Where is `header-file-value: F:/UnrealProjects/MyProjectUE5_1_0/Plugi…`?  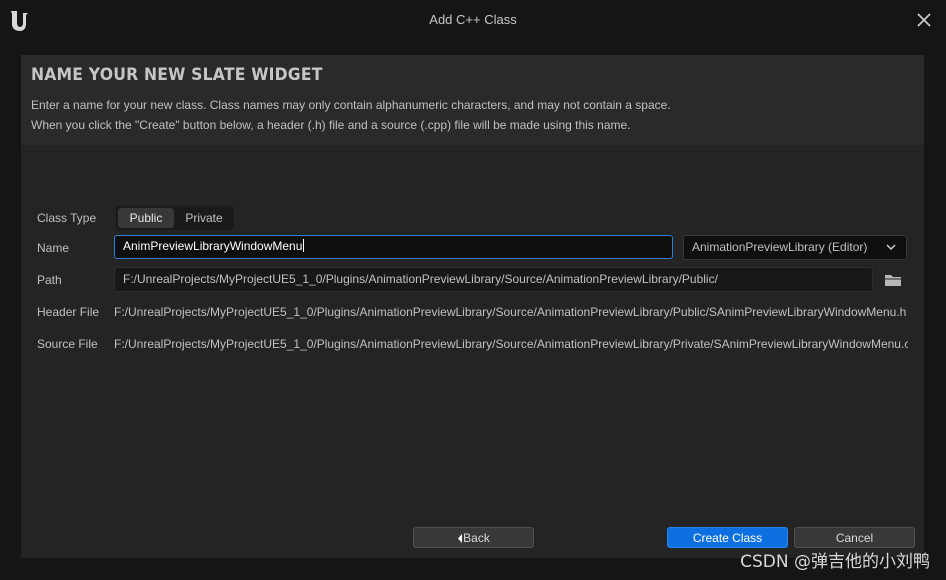
header-file-value: F:/UnrealProjects/MyProjectUE5_1_0/Plugi… is located at coordinates (510, 312).